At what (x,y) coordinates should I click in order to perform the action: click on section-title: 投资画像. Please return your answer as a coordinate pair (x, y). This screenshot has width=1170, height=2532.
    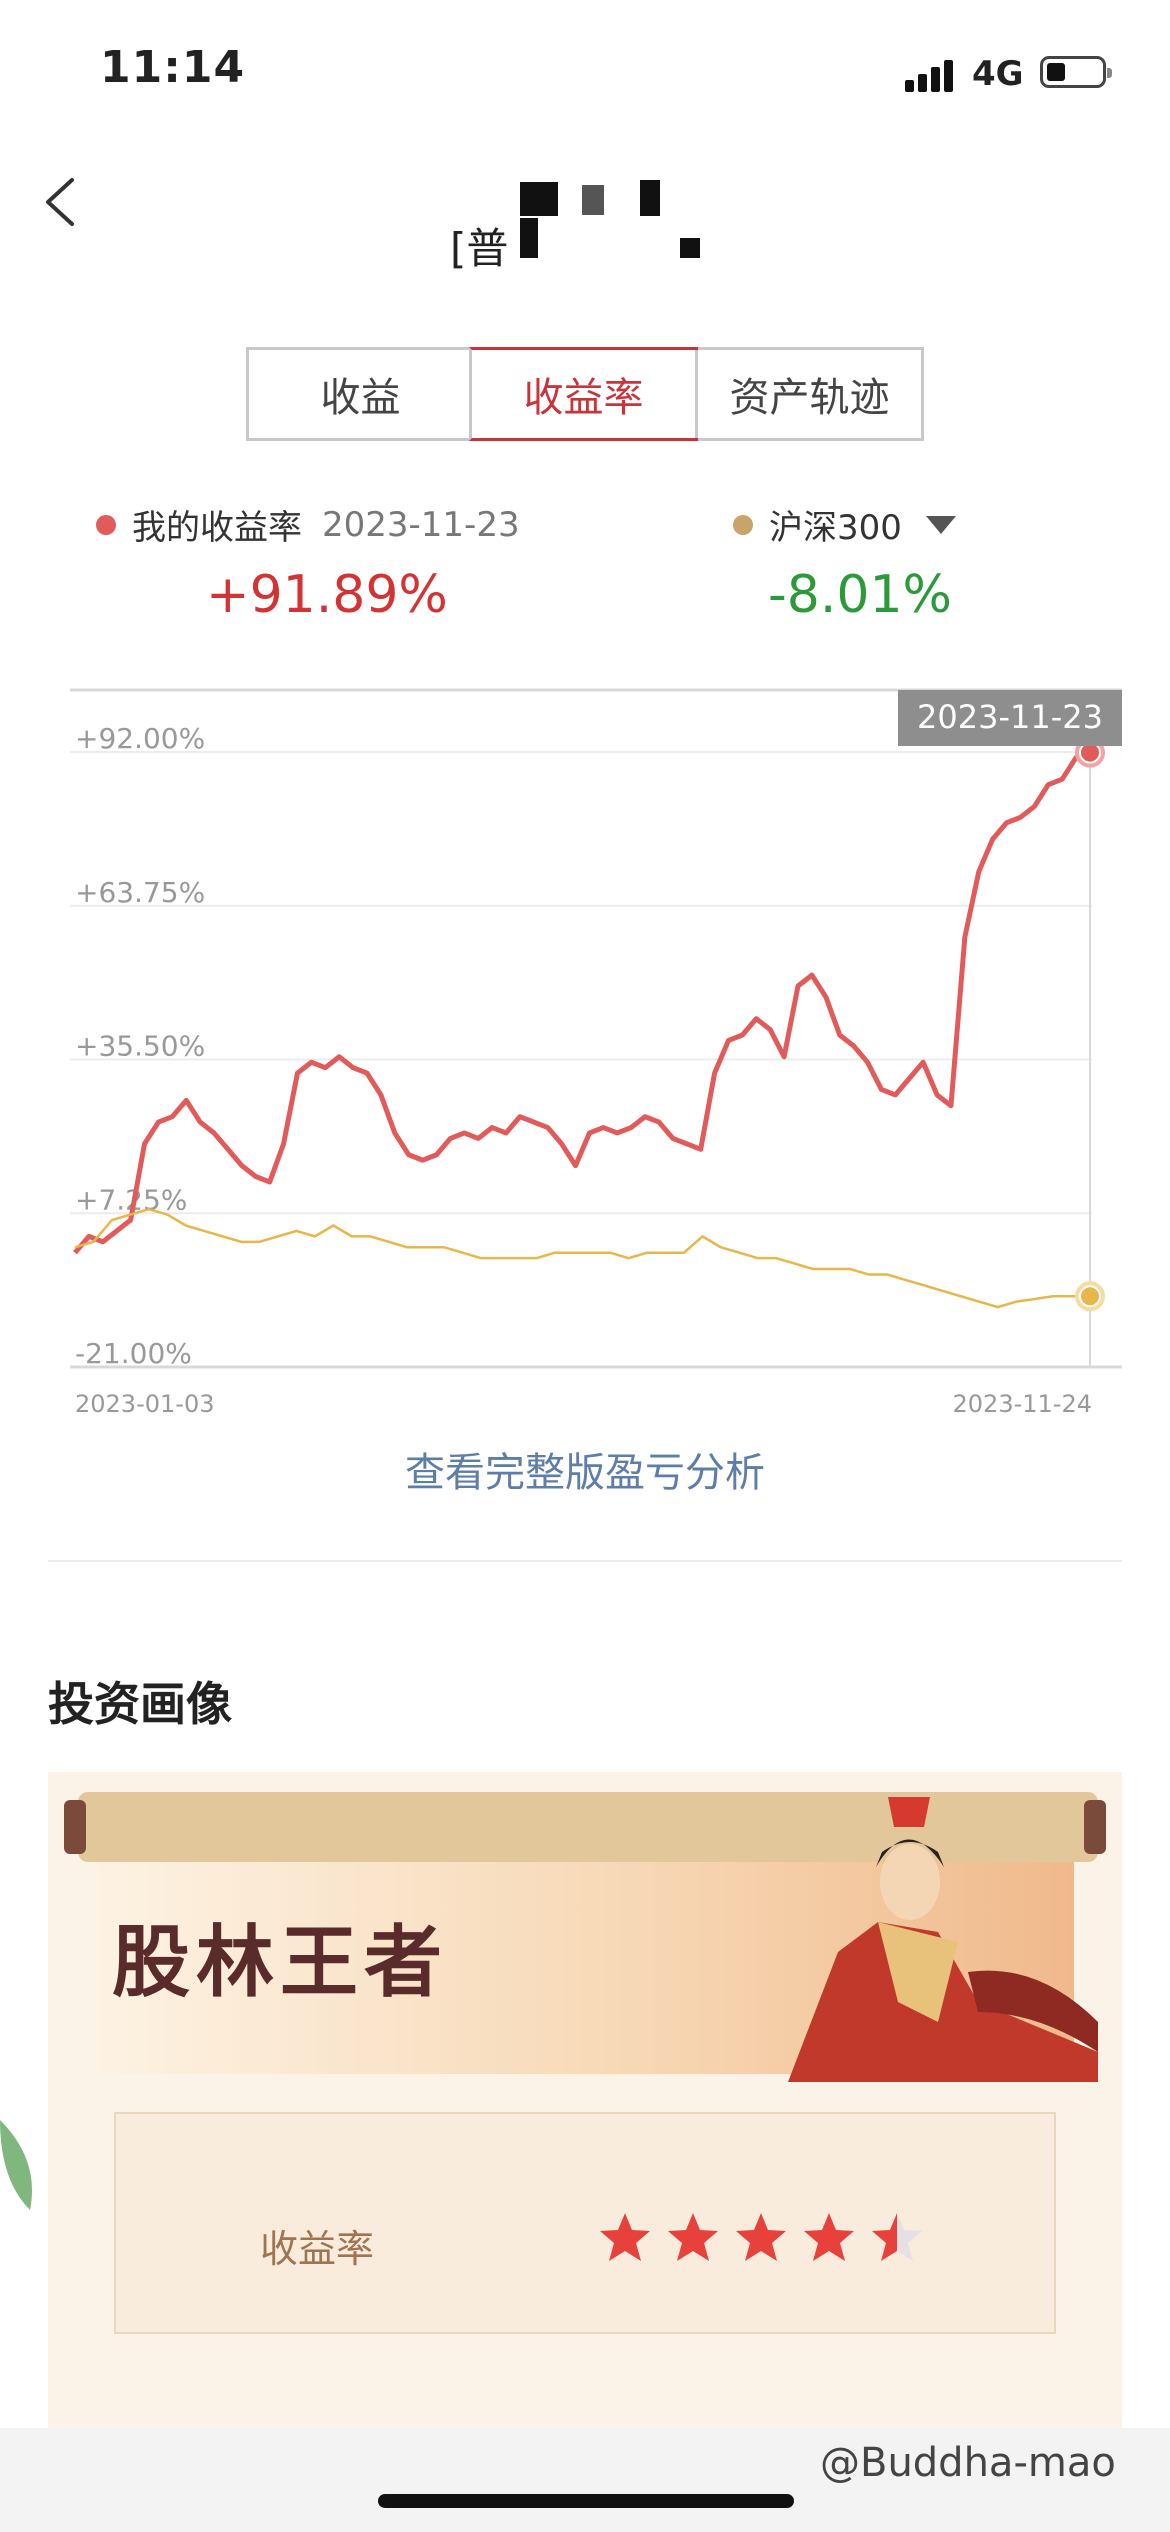
    Looking at the image, I should click on (140, 1704).